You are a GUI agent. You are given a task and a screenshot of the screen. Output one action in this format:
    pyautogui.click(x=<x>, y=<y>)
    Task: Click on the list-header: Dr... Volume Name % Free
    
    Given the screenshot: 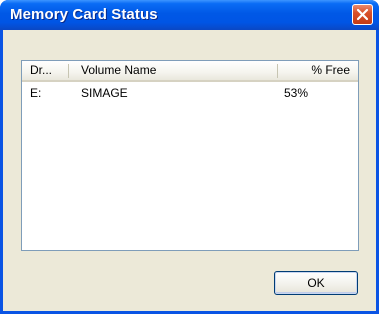 What is the action you would take?
    pyautogui.click(x=190, y=71)
    